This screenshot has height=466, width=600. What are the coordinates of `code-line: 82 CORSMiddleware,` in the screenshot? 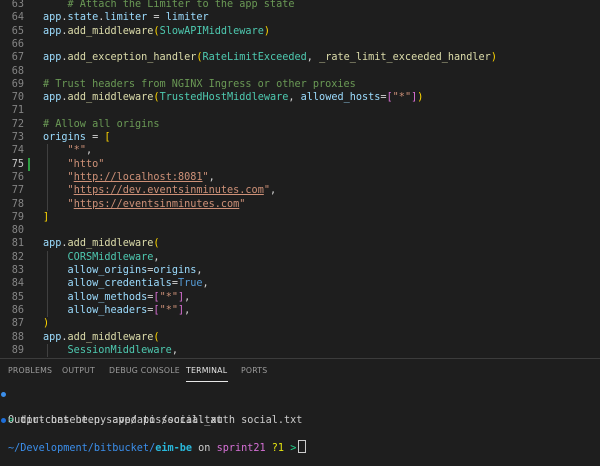 It's located at (300, 257).